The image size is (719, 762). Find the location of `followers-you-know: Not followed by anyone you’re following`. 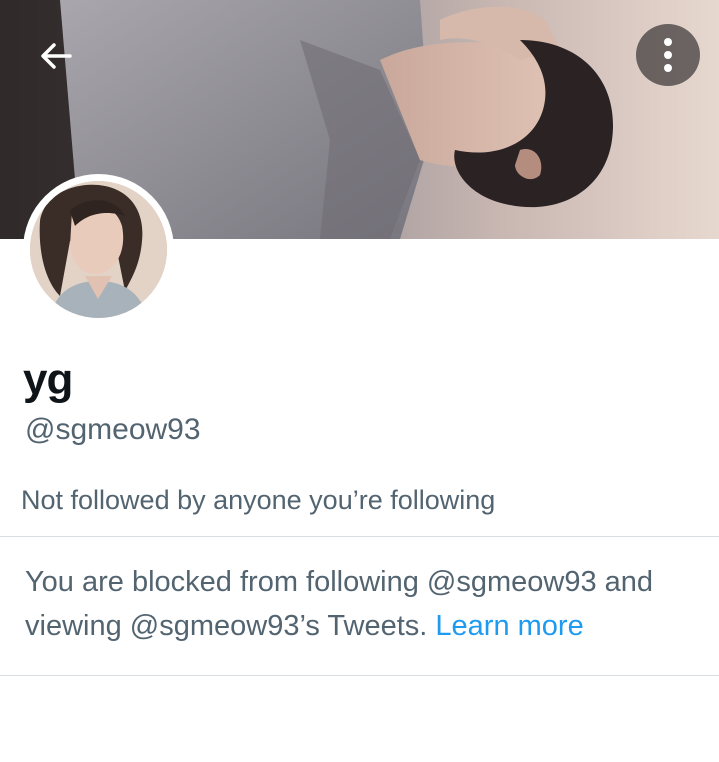

followers-you-know: Not followed by anyone you’re following is located at coordinates (258, 500).